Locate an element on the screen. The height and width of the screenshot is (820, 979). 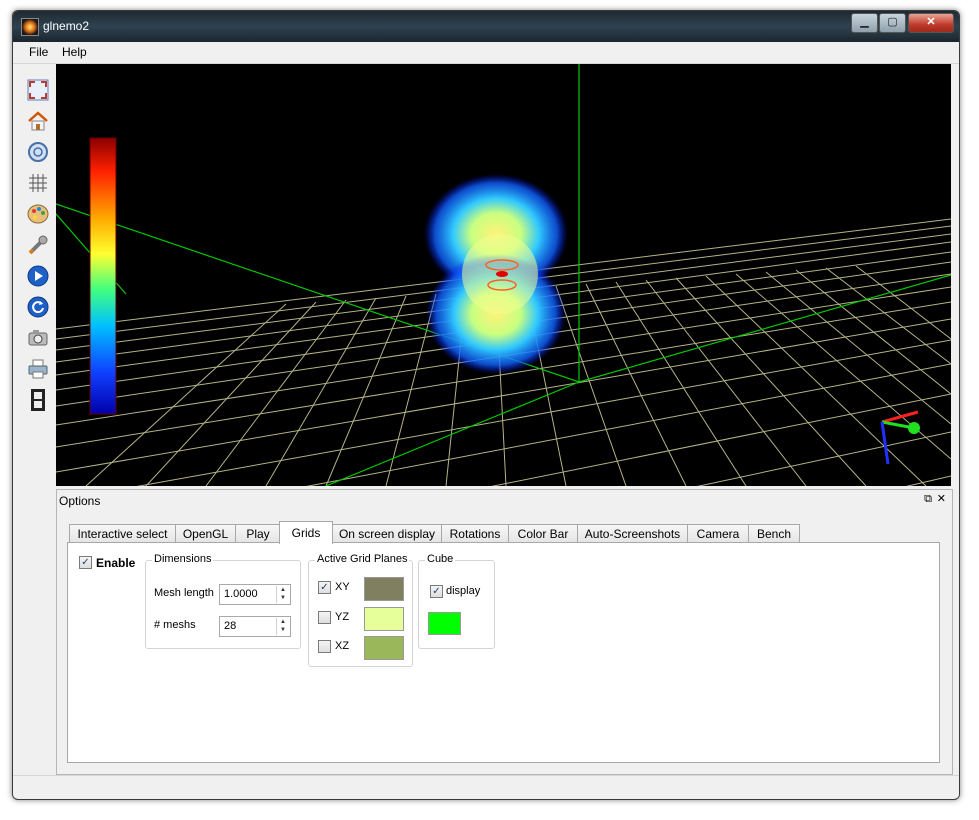
meshs-label: # meshs is located at coordinates (175, 625).